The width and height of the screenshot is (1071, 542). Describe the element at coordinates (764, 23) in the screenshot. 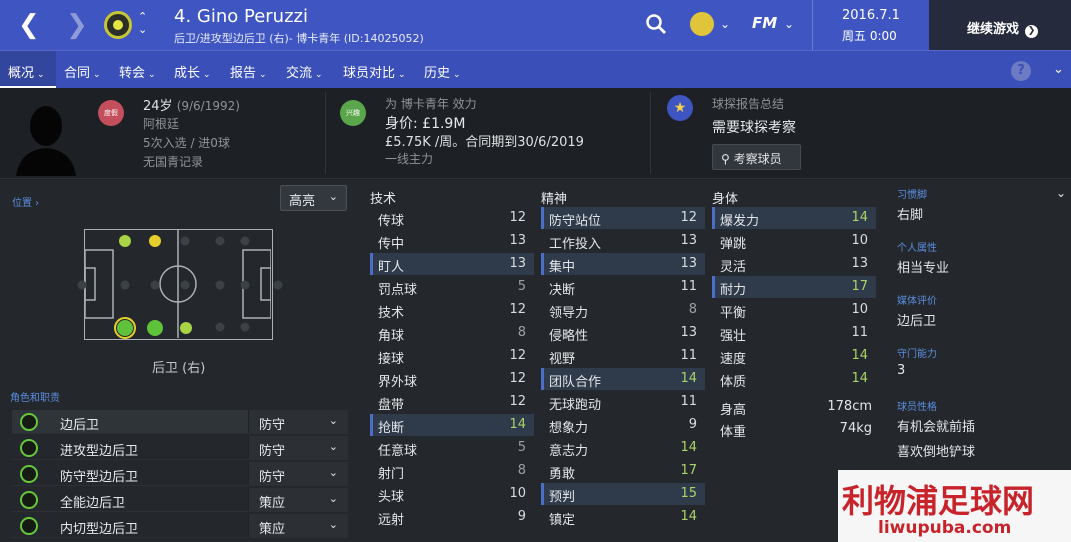

I see `fm-menu: FM` at that location.